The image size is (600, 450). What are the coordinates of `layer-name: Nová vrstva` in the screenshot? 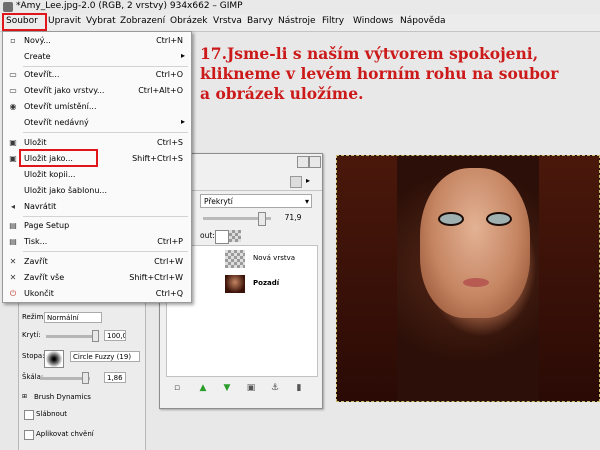 It's located at (274, 258).